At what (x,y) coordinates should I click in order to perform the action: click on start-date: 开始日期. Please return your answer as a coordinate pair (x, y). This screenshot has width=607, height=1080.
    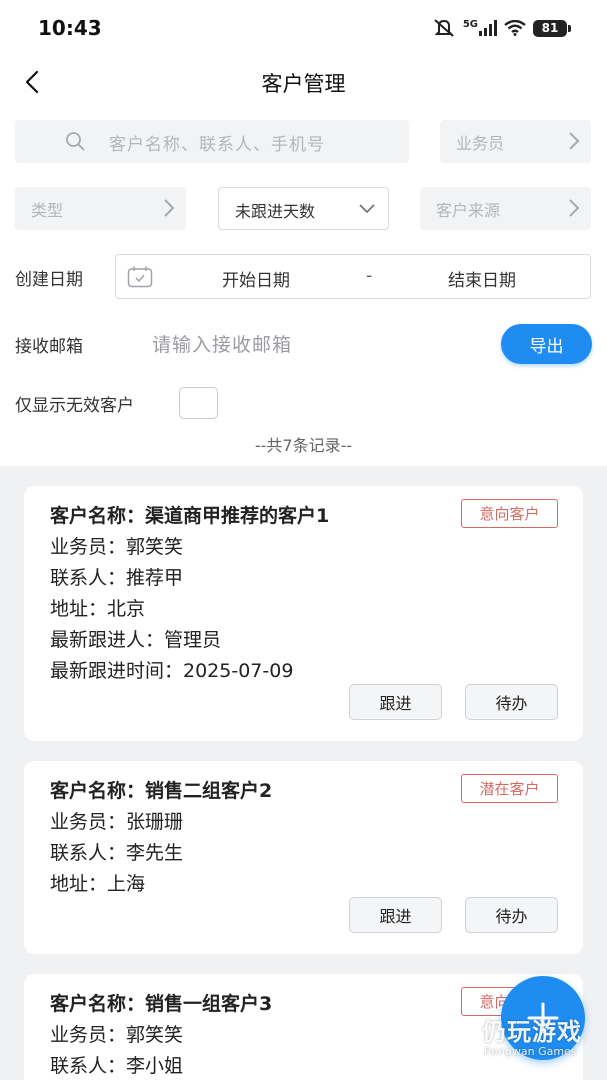
    Looking at the image, I should click on (256, 278).